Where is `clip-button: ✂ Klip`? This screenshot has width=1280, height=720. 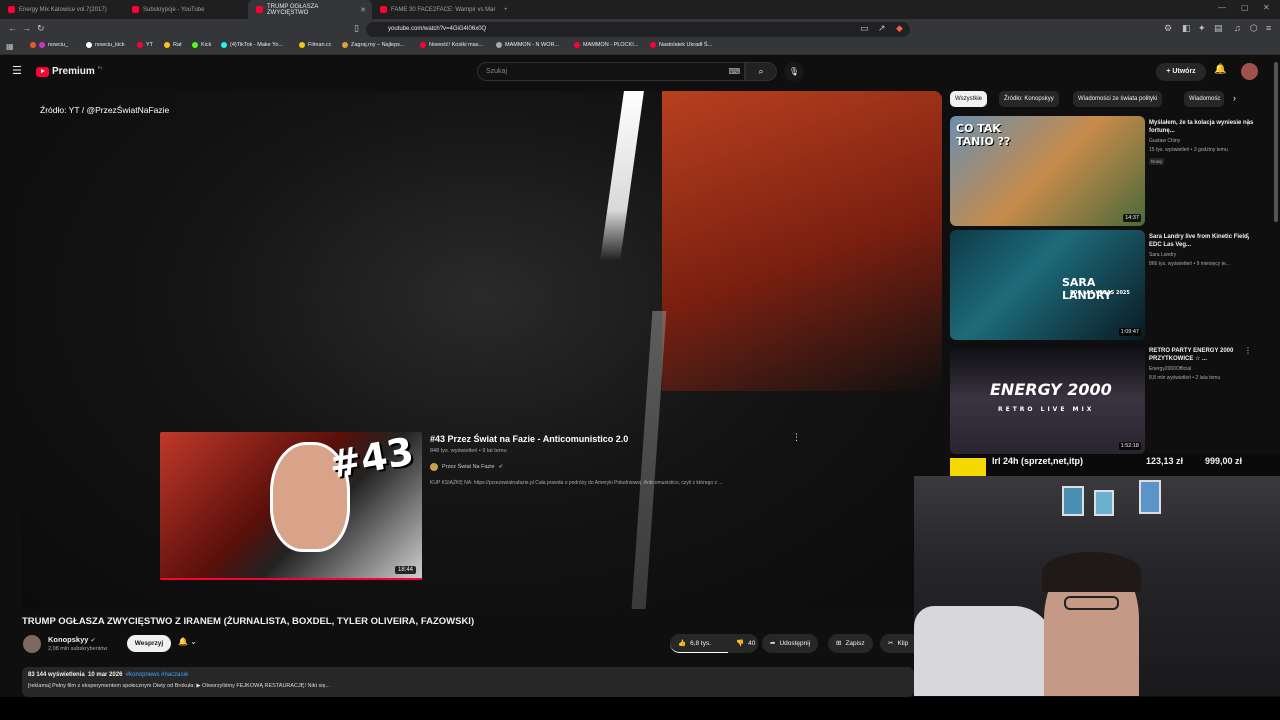 clip-button: ✂ Klip is located at coordinates (897, 643).